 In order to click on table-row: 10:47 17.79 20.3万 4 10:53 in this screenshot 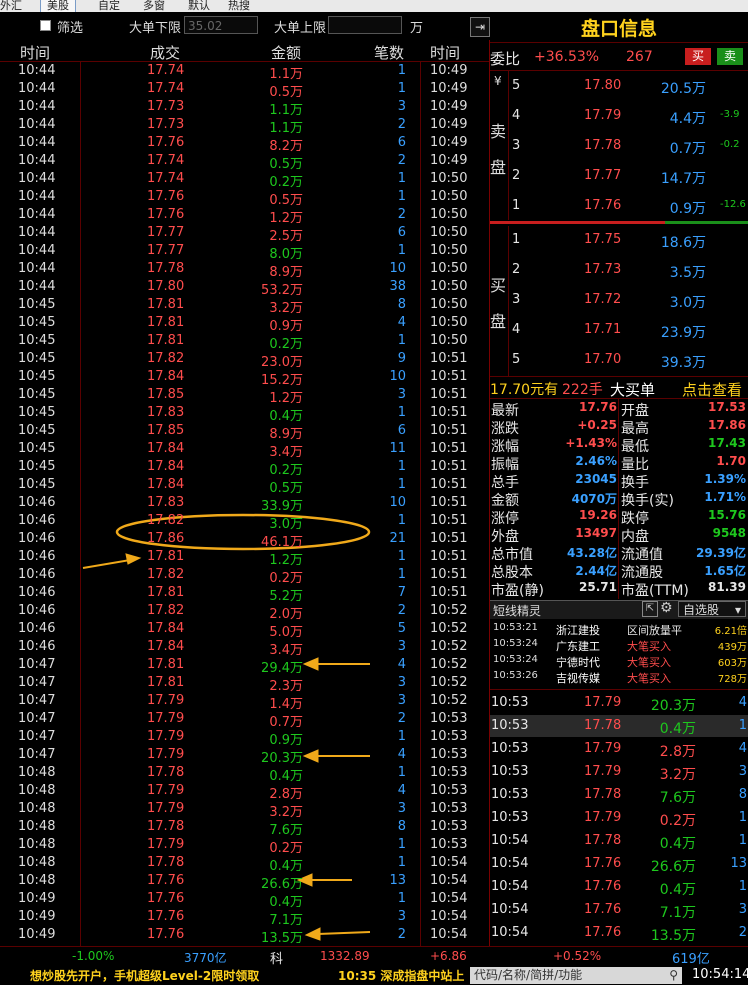, I will do `click(245, 756)`.